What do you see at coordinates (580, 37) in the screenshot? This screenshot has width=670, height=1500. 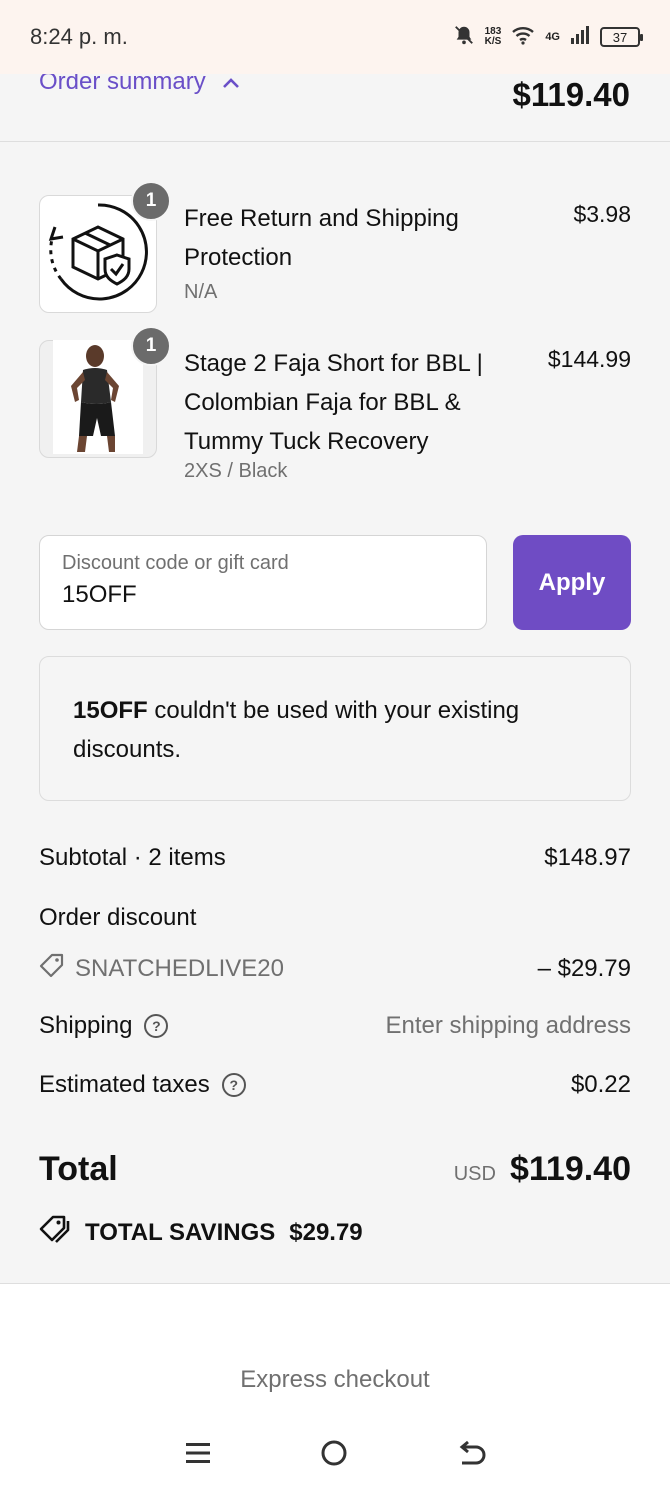 I see `signal-icon` at bounding box center [580, 37].